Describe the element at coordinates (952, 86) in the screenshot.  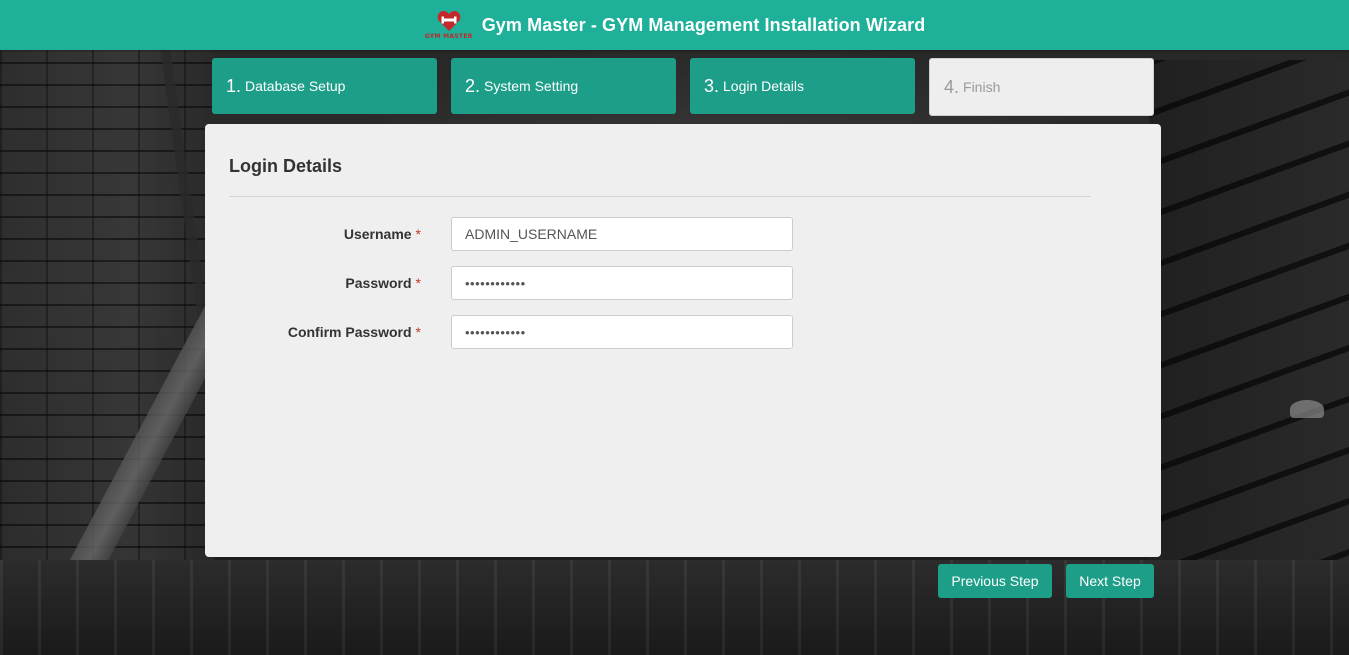
I see `step-number: 4.` at that location.